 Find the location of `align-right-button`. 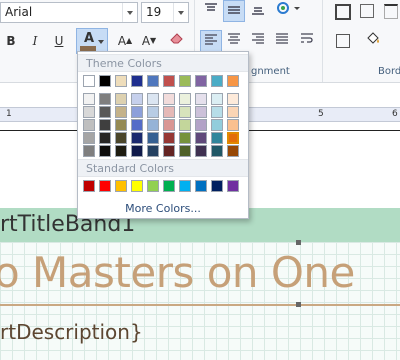

align-right-button is located at coordinates (258, 41).